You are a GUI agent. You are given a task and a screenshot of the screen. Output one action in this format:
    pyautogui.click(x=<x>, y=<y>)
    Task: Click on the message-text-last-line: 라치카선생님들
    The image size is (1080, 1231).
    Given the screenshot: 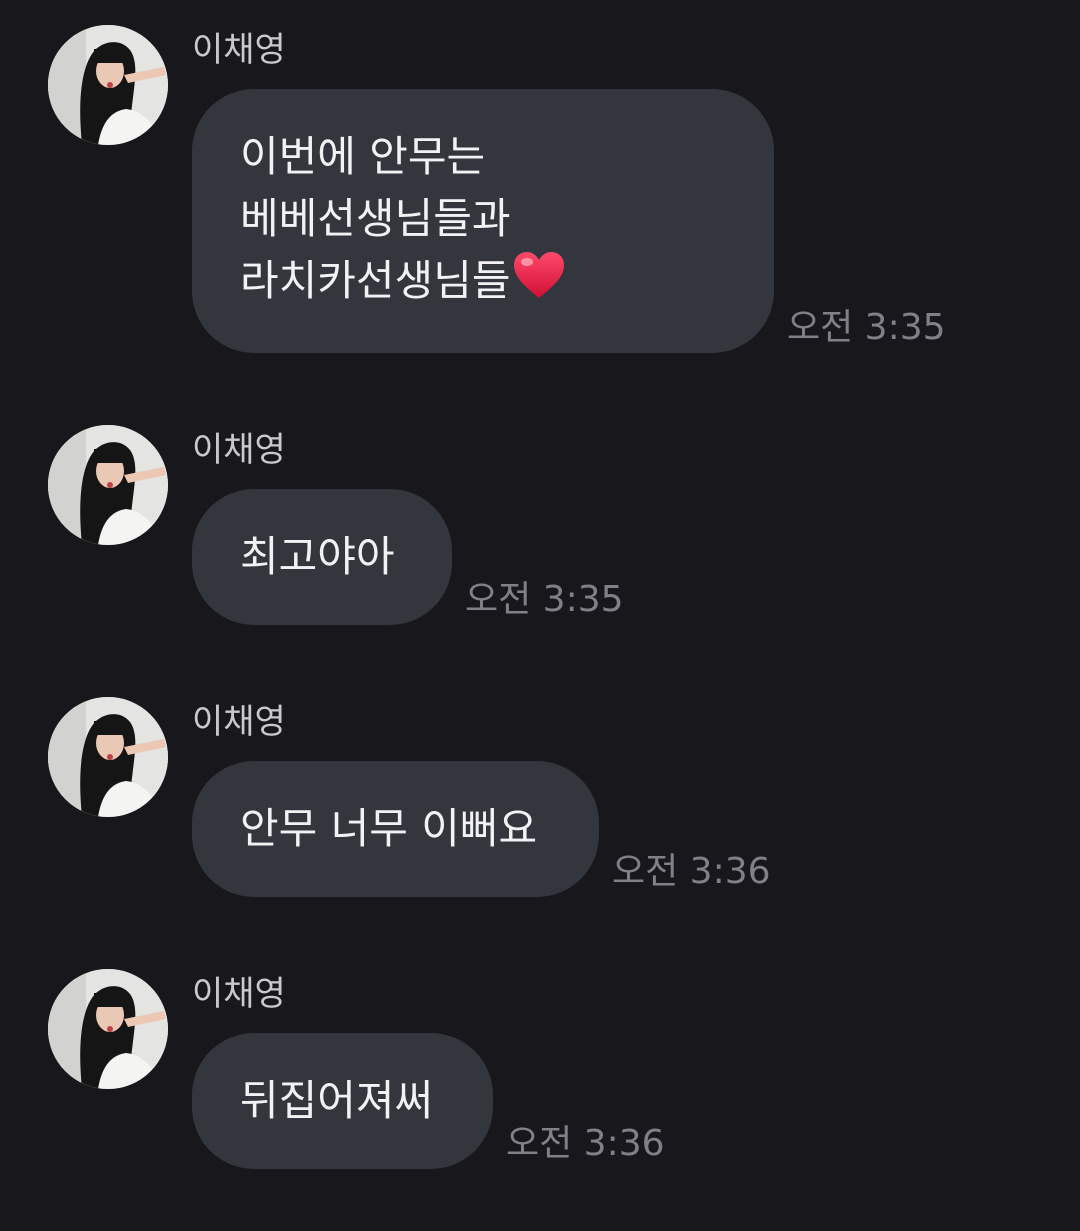 What is the action you would take?
    pyautogui.click(x=483, y=283)
    